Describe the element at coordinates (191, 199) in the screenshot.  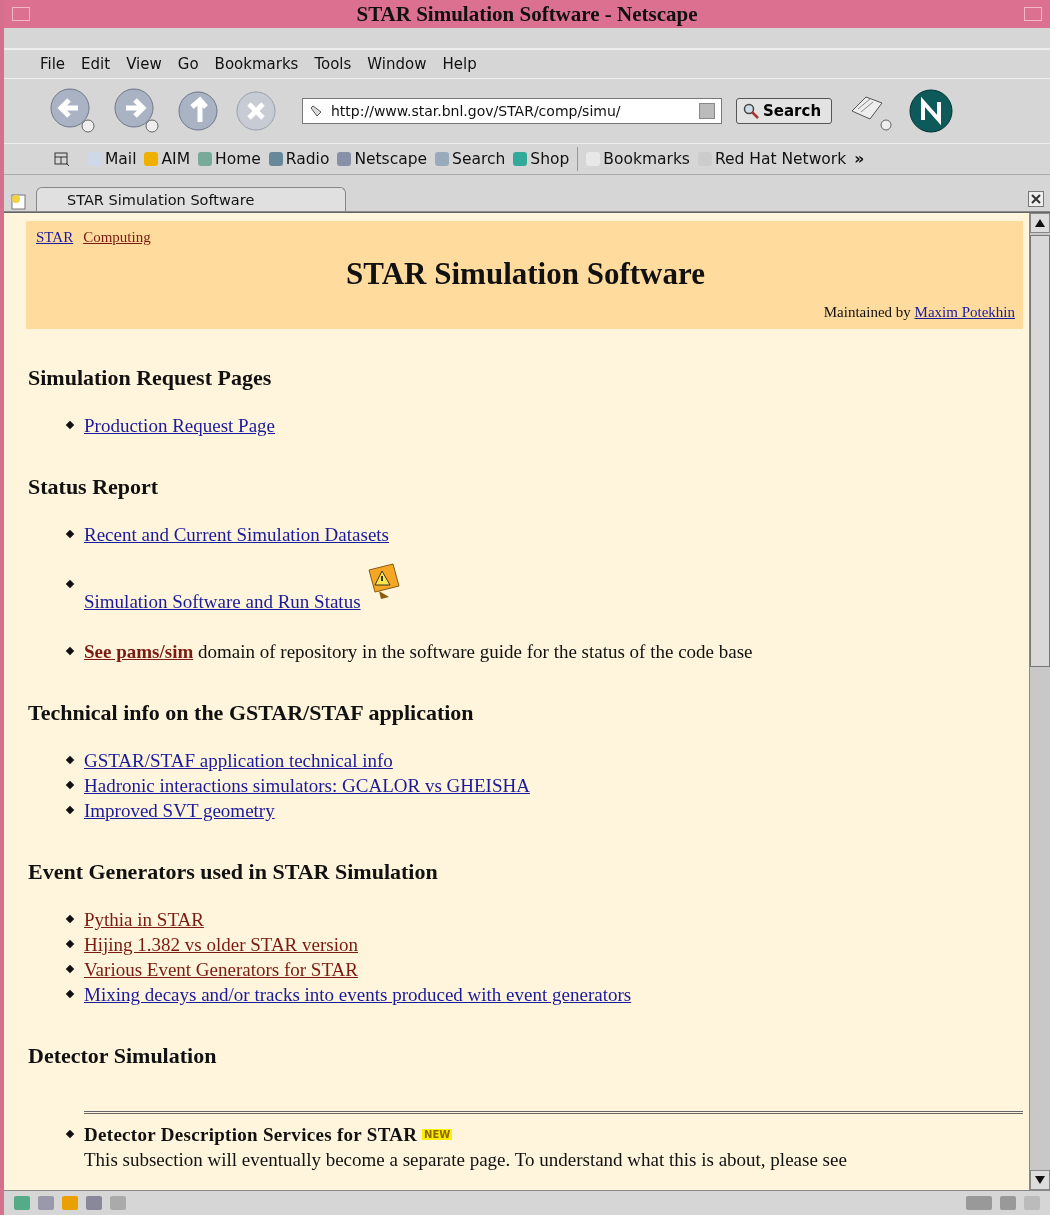
I see `browser-tab: STAR Simulation Software` at that location.